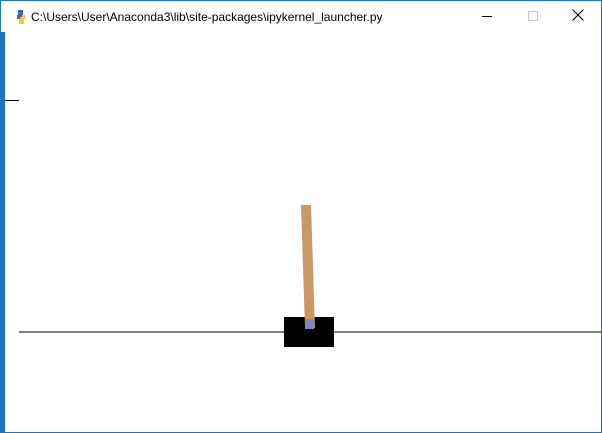 The image size is (602, 433). I want to click on minimize-icon, so click(487, 17).